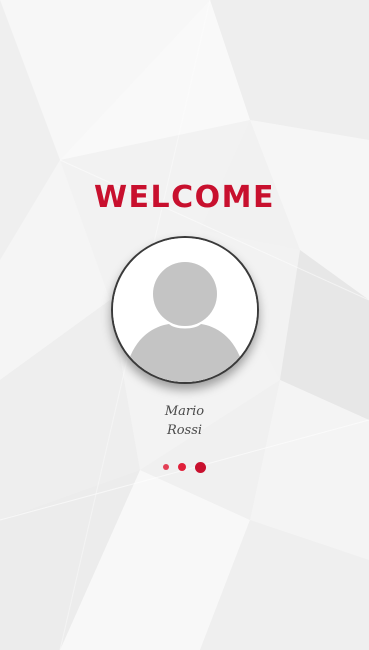  Describe the element at coordinates (200, 467) in the screenshot. I see `page-dot-3-active` at that location.